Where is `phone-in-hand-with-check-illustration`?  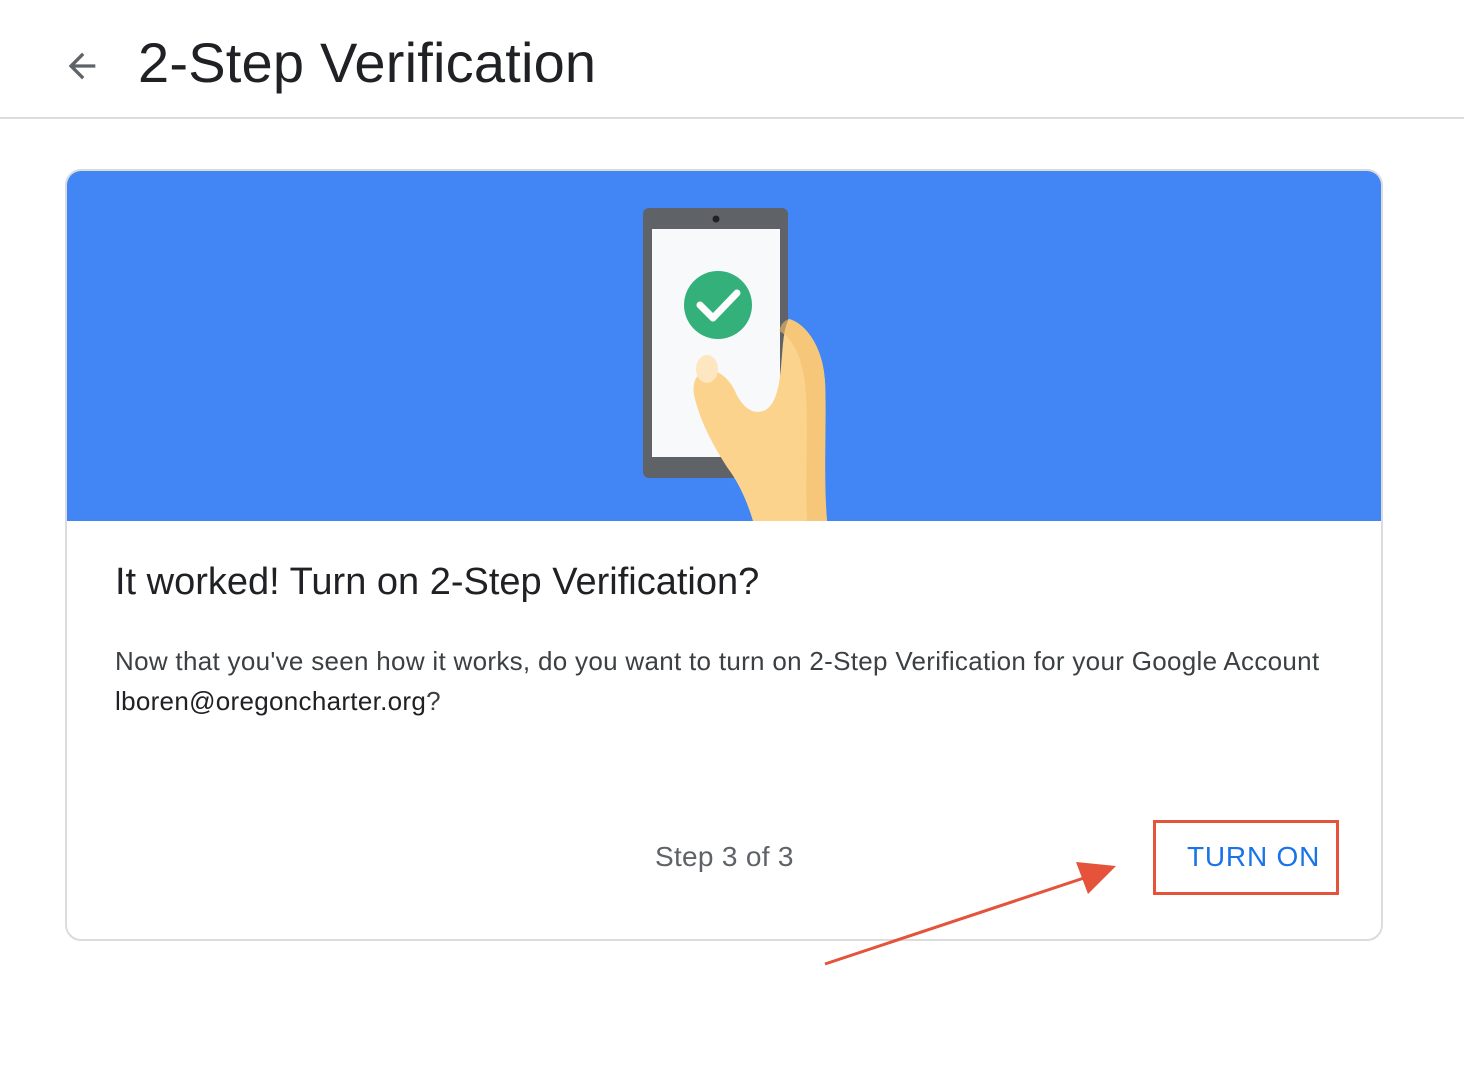
phone-in-hand-with-check-illustration is located at coordinates (735, 364).